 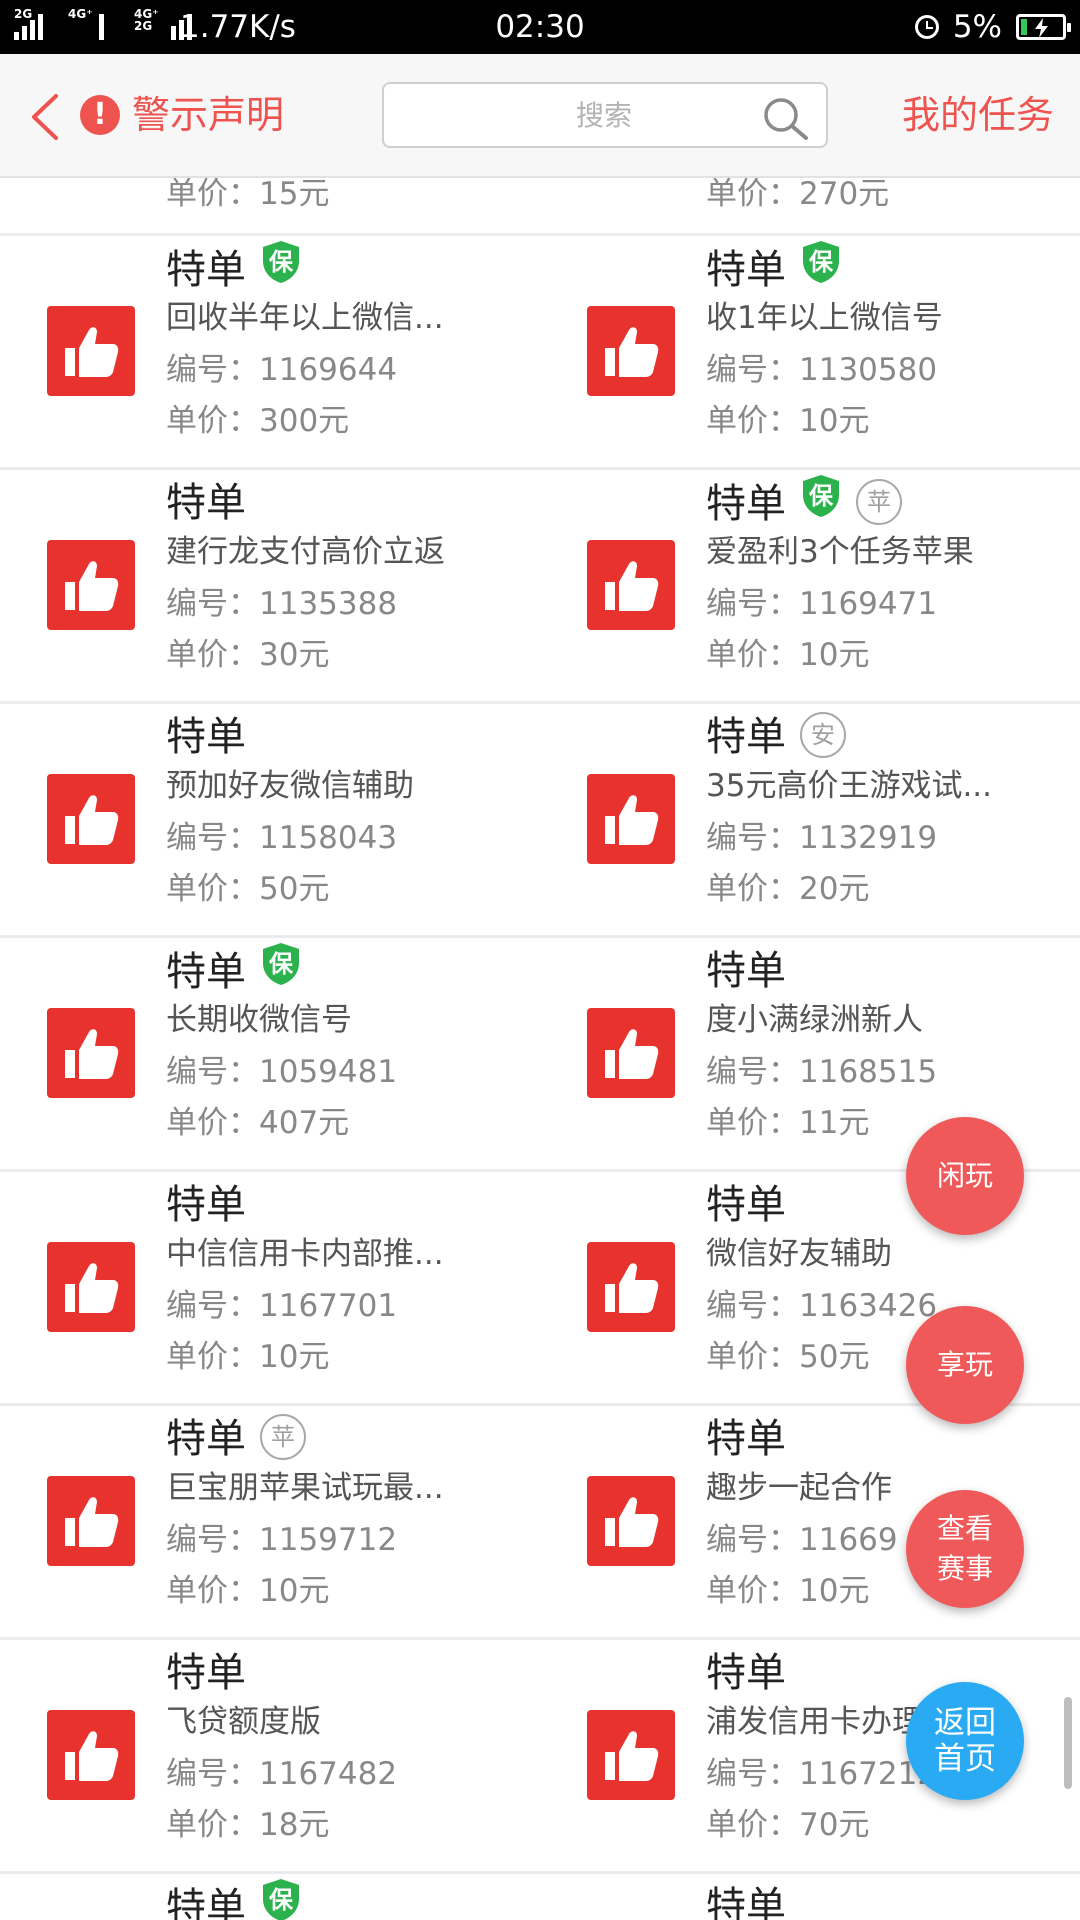 What do you see at coordinates (822, 838) in the screenshot?
I see `task-code: 编号：1132919` at bounding box center [822, 838].